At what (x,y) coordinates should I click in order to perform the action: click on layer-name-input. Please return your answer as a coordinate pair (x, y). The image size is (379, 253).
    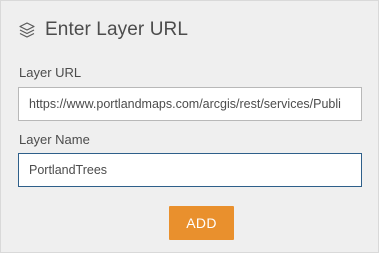
    Looking at the image, I should click on (190, 170).